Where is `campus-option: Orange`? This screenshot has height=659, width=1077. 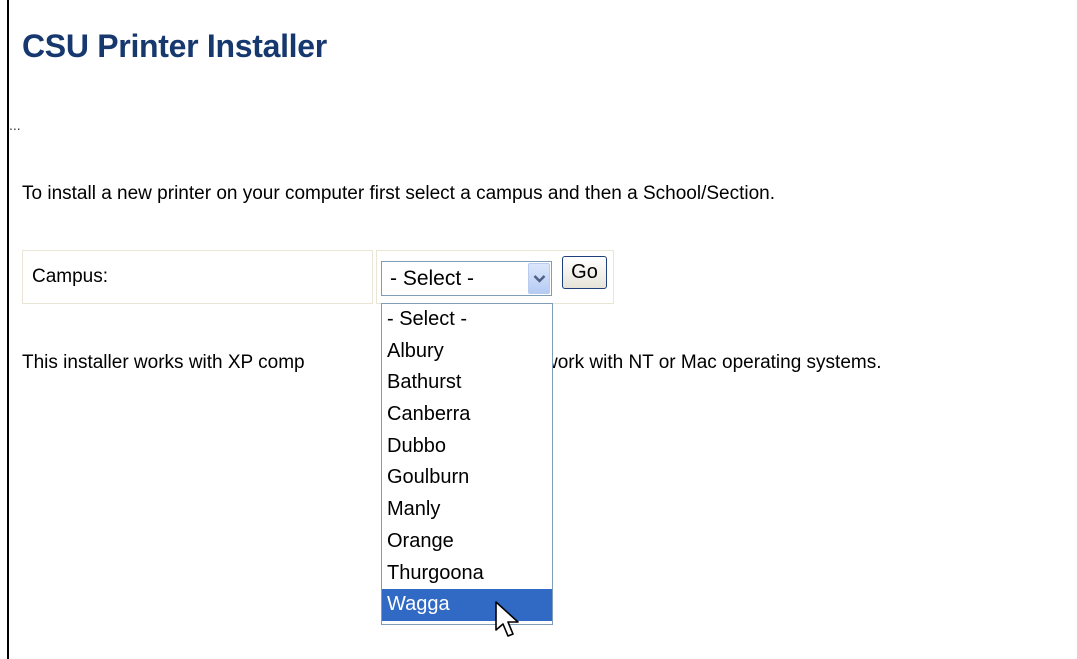
campus-option: Orange is located at coordinates (467, 542).